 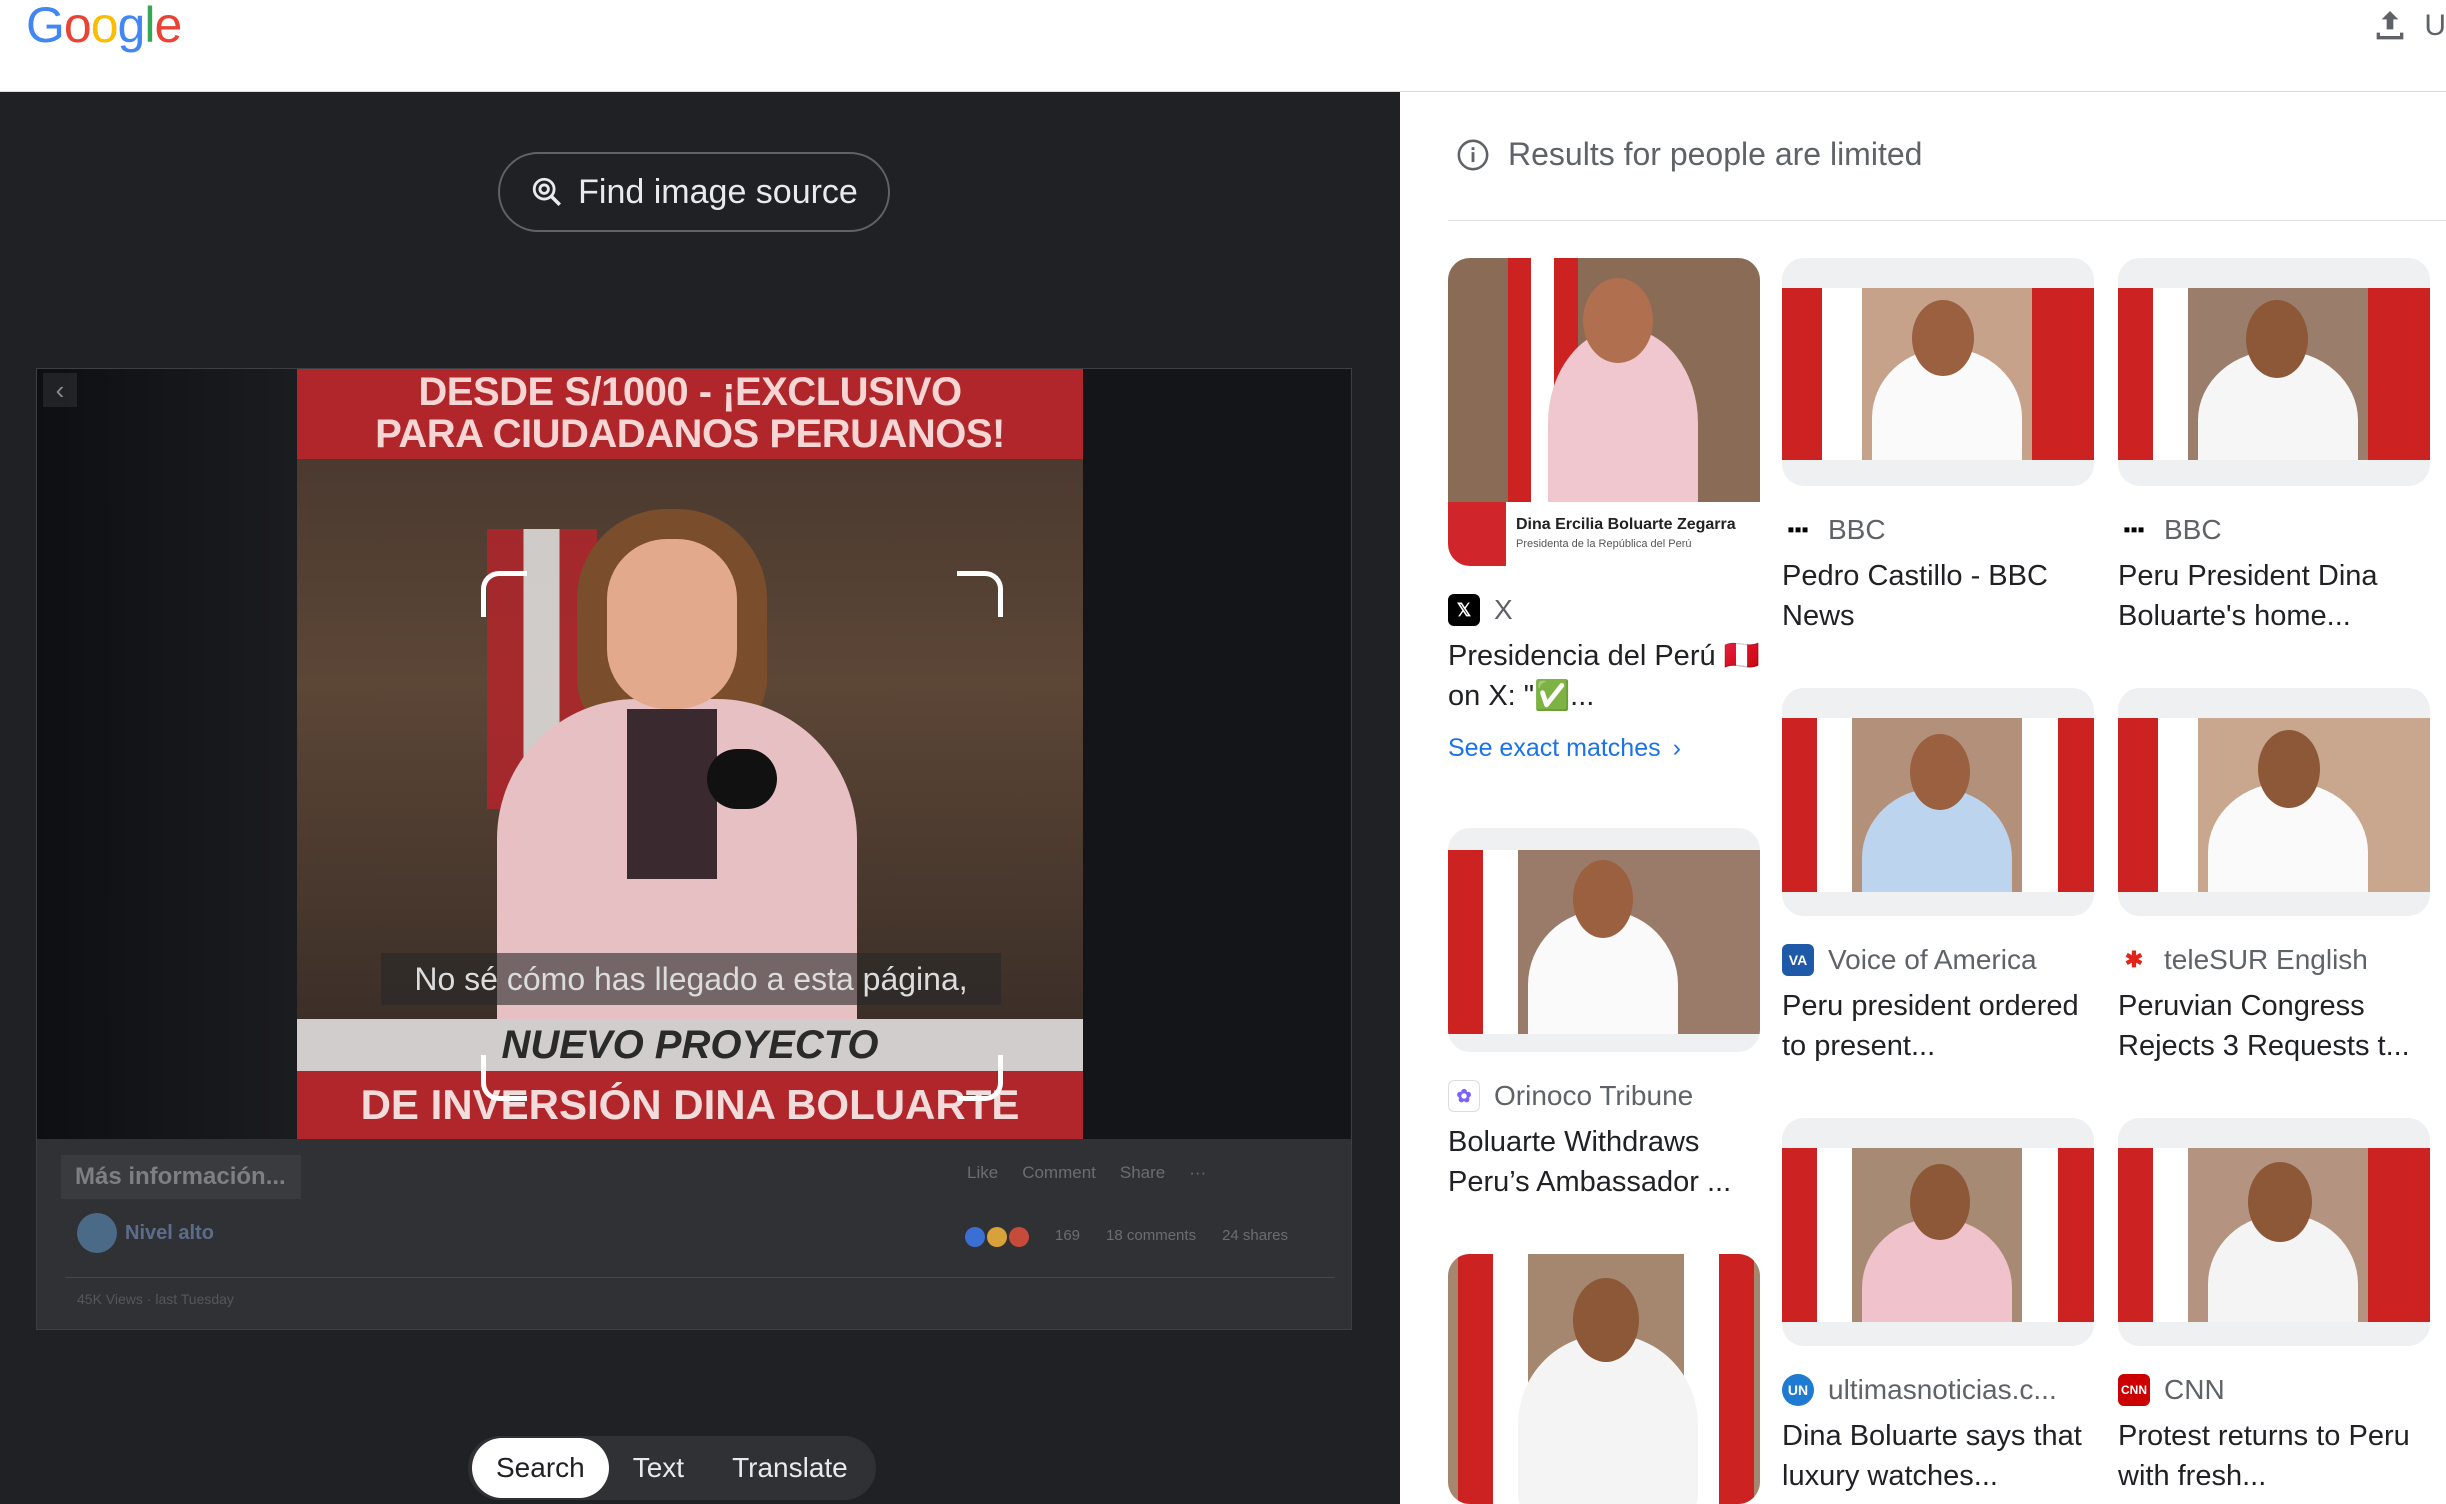 I want to click on video-subtitle: No sé cómo has llegado a esta página,, so click(x=691, y=979).